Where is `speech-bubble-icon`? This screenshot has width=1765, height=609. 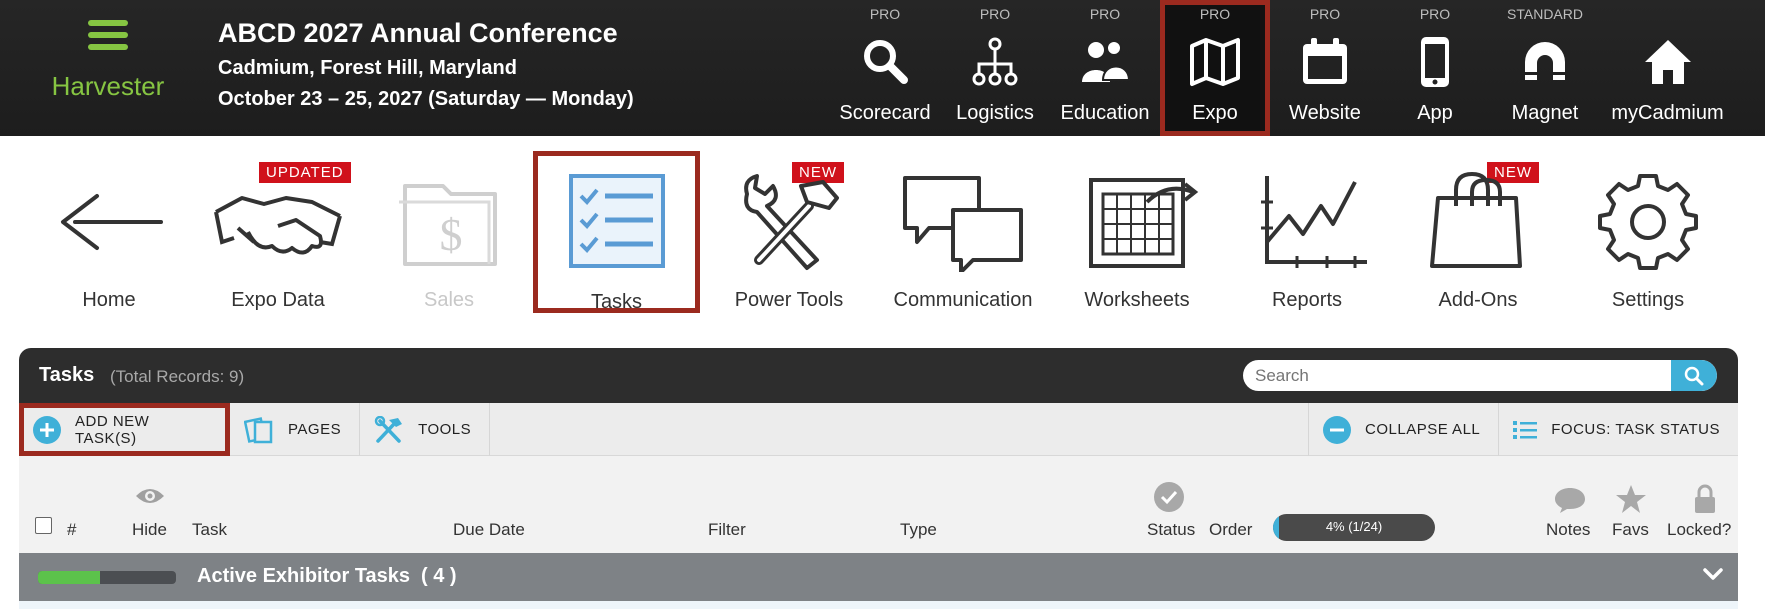 speech-bubble-icon is located at coordinates (1570, 500).